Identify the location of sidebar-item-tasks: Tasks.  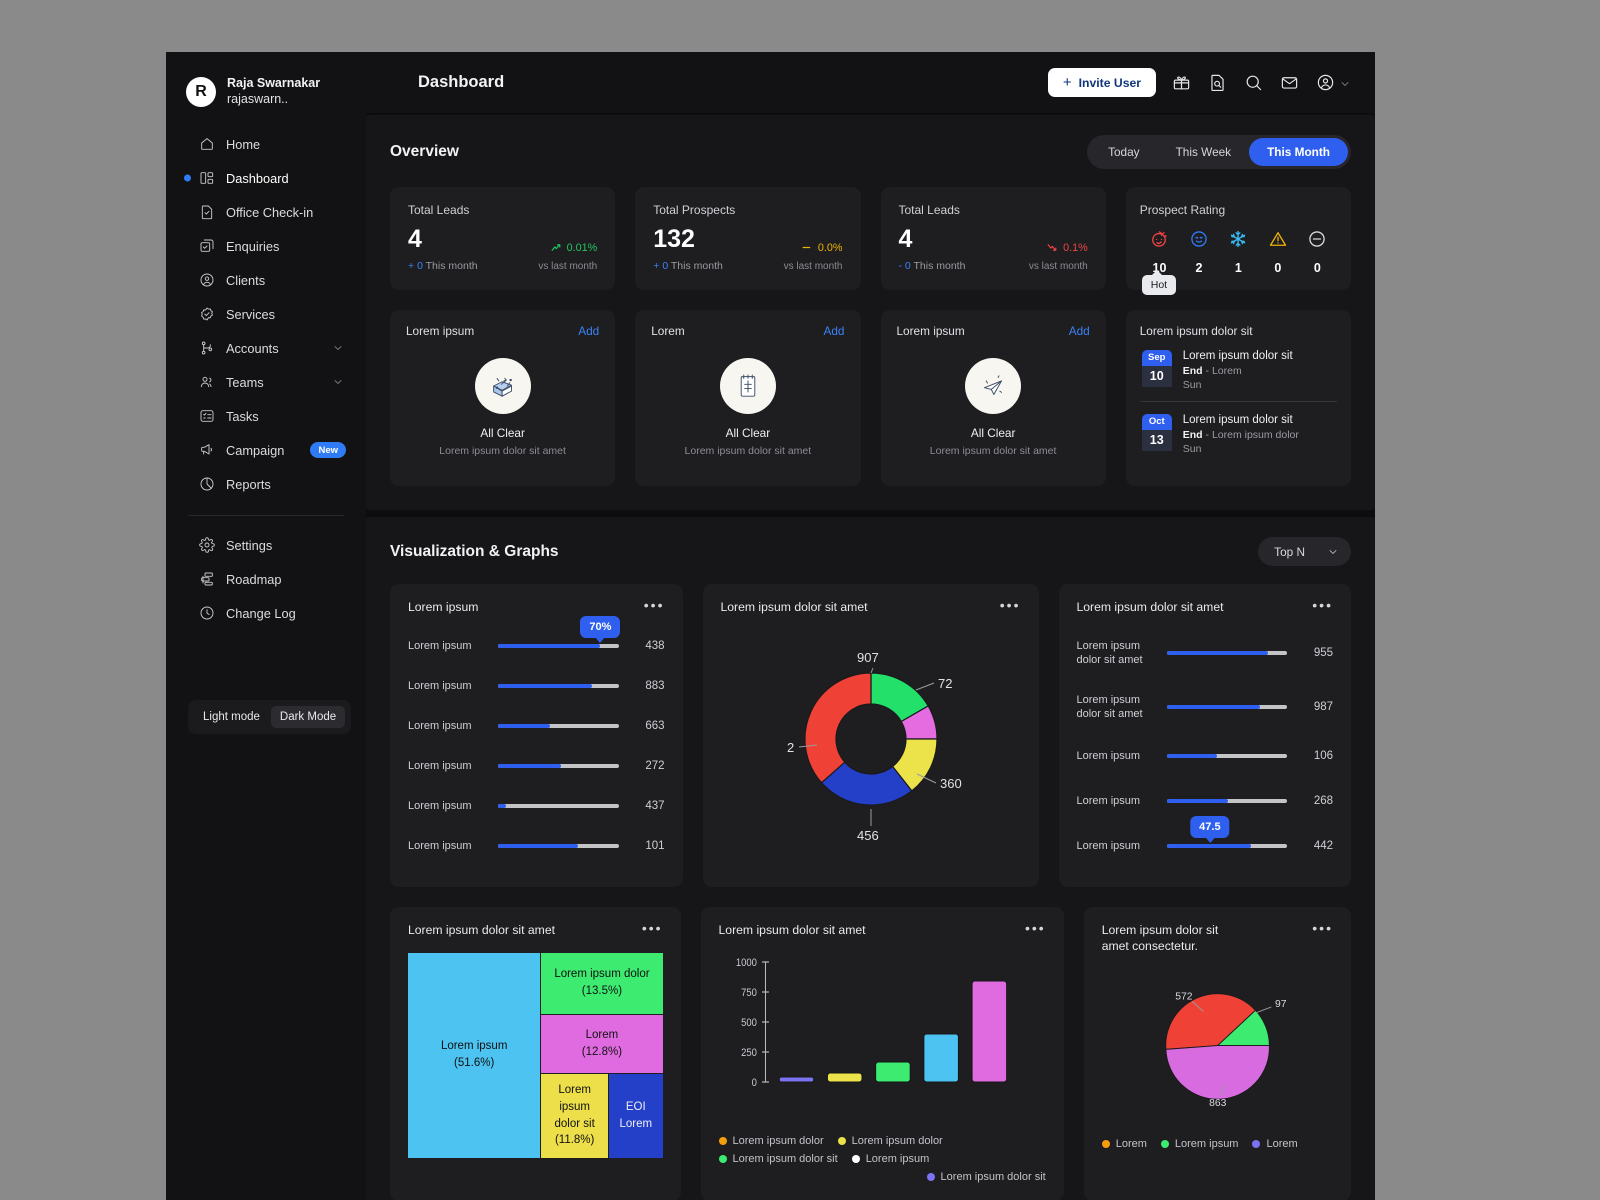
(266, 416).